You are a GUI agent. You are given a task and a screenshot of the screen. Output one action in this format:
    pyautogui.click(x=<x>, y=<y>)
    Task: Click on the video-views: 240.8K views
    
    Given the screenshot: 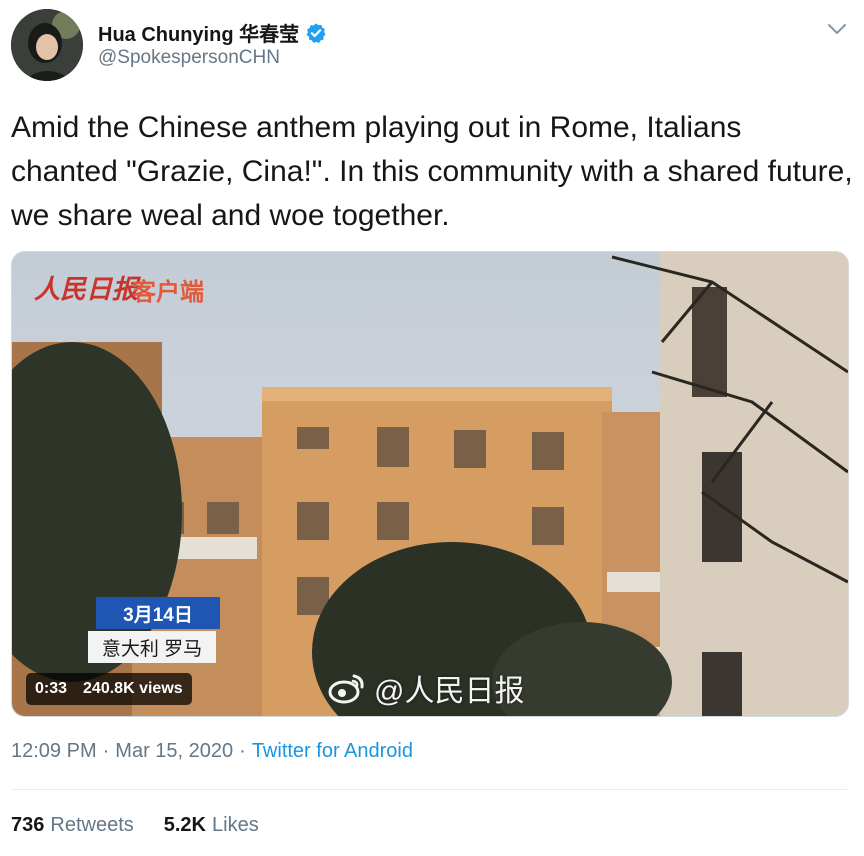 What is the action you would take?
    pyautogui.click(x=133, y=688)
    